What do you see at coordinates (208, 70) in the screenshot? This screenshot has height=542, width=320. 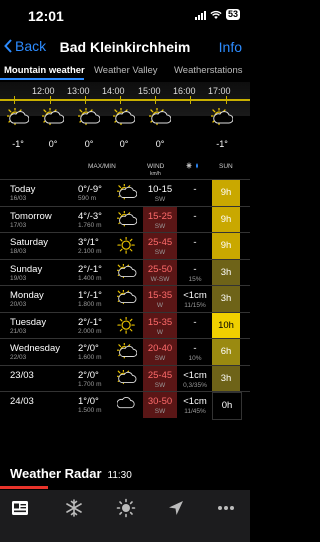 I see `tab-weatherstations: Weatherstations` at bounding box center [208, 70].